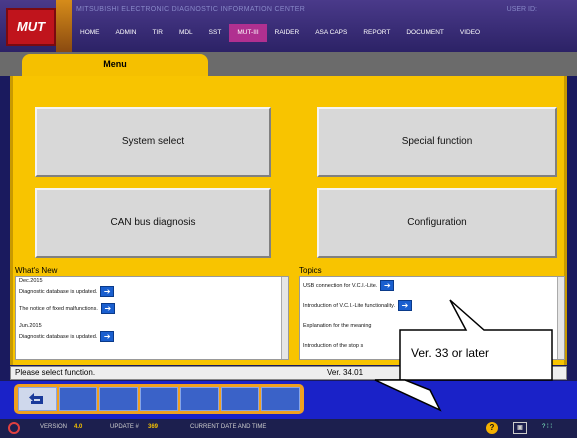 The height and width of the screenshot is (438, 577). Describe the element at coordinates (288, 64) in the screenshot. I see `tab-row: Menu` at that location.